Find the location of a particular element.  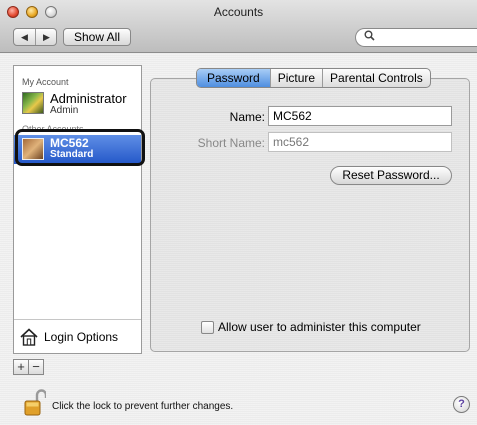

forward-arrow-icon: ▶ is located at coordinates (46, 37).